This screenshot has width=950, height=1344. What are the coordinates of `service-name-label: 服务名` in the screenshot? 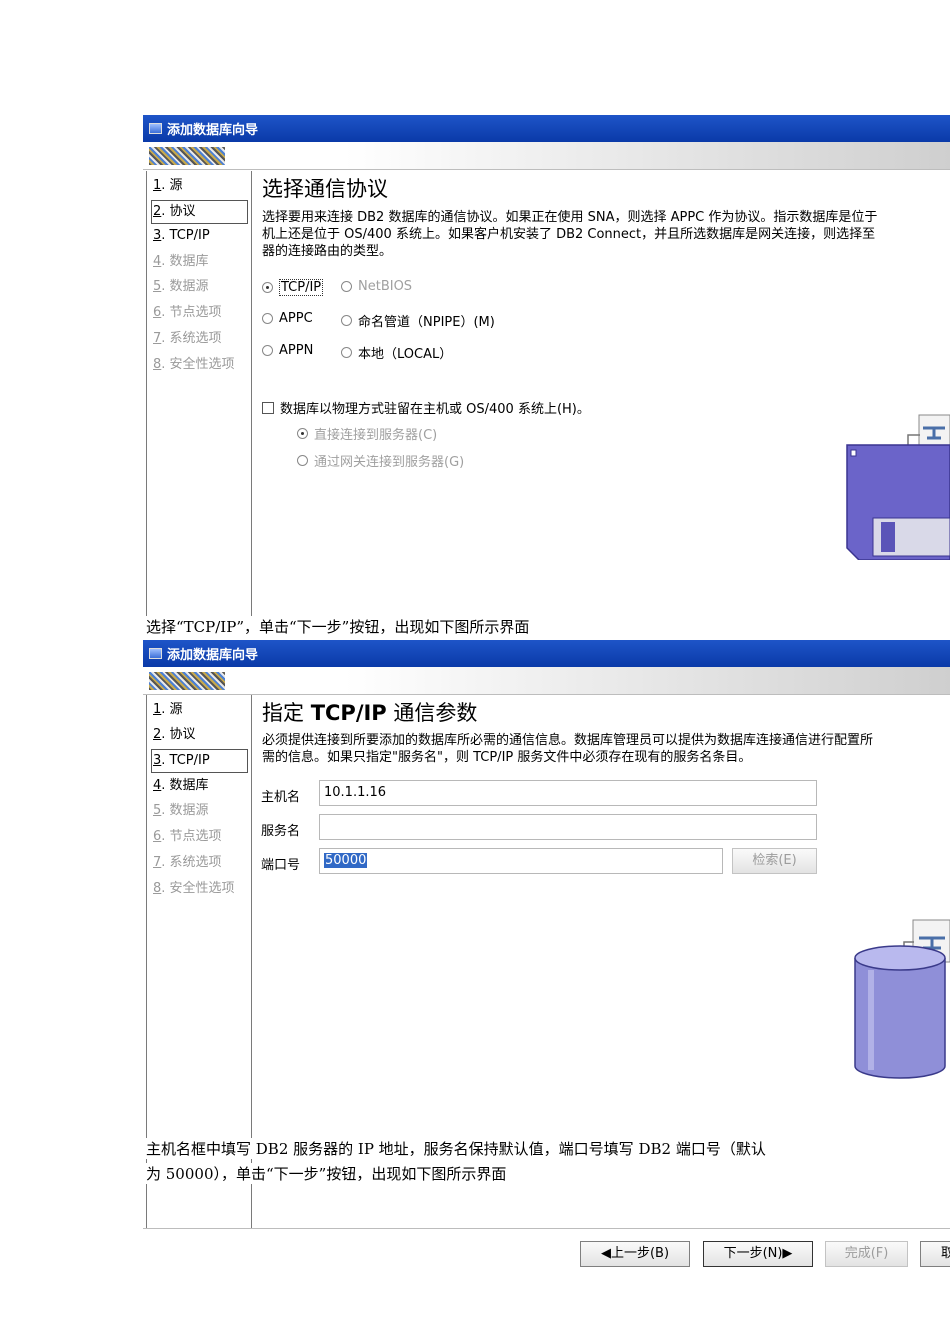 It's located at (281, 831).